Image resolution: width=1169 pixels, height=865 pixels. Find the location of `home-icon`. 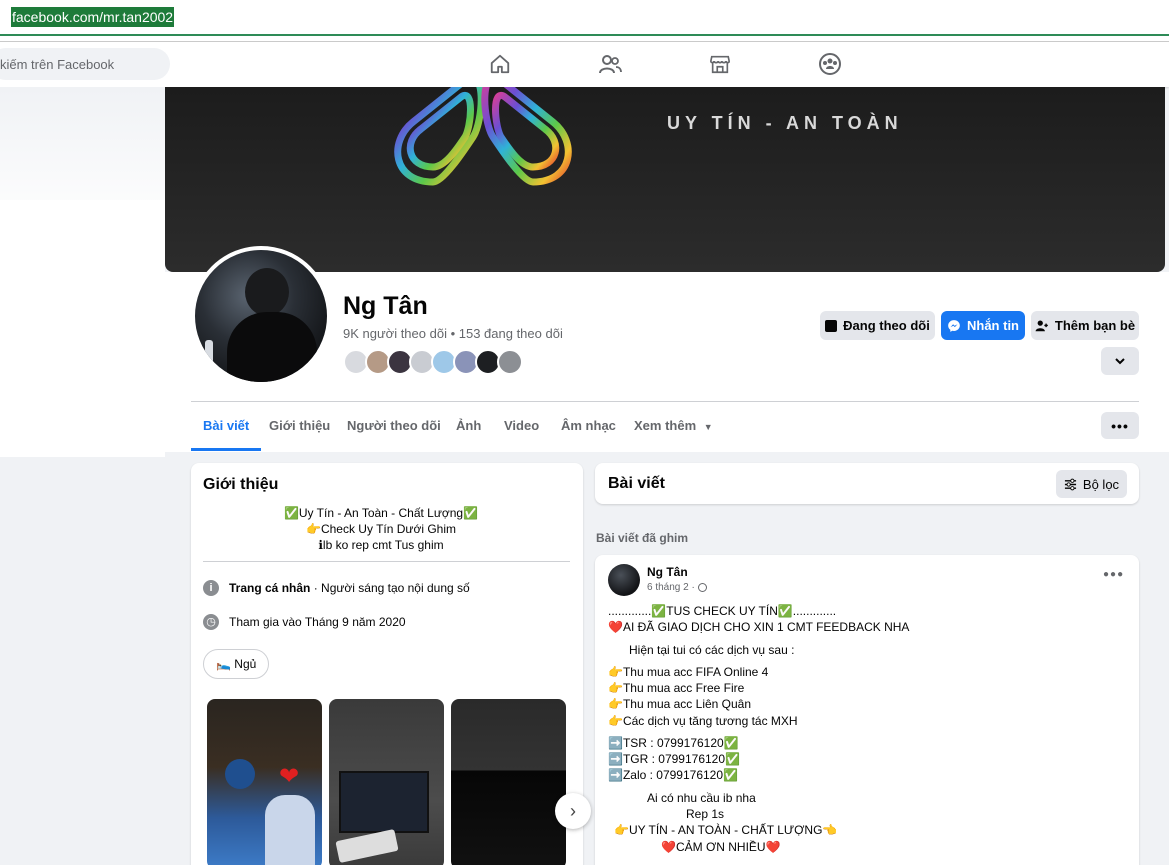

home-icon is located at coordinates (500, 64).